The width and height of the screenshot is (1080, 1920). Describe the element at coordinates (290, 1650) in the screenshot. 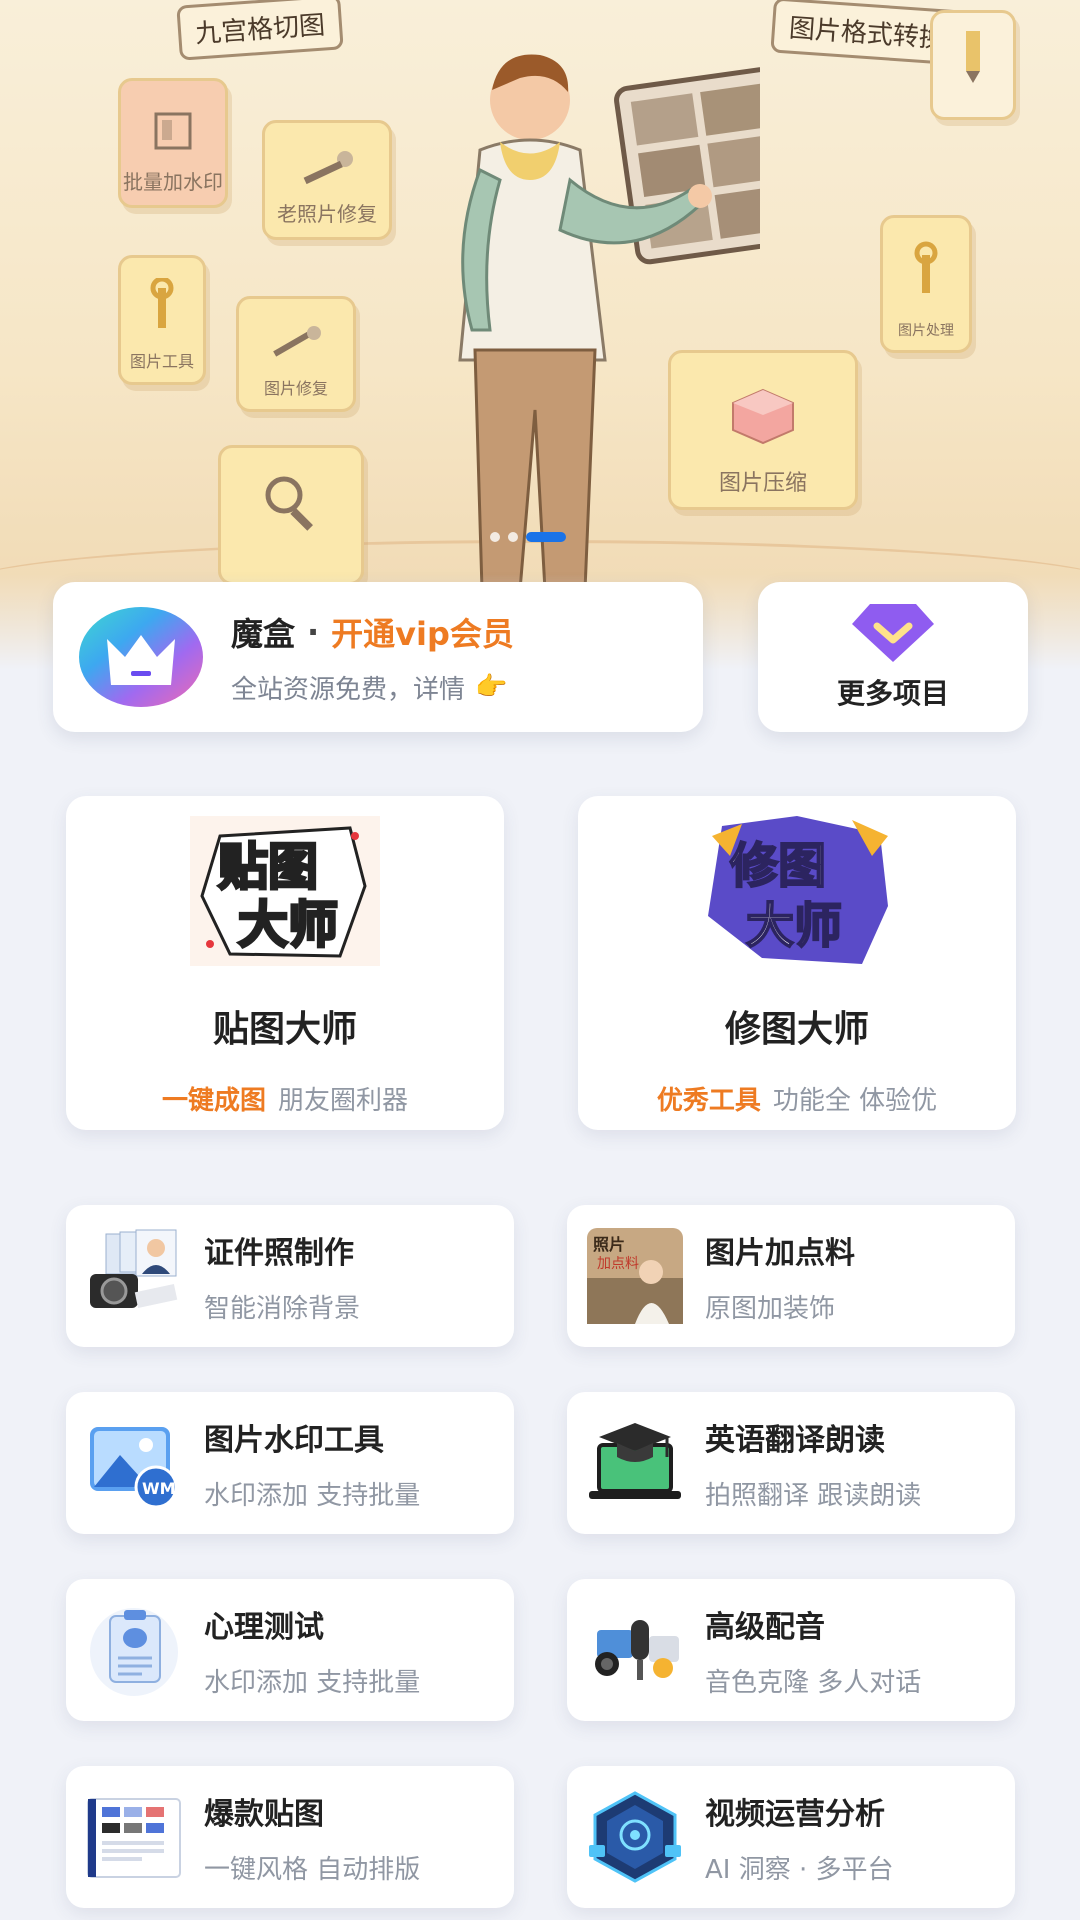

I see `tool-card-psych-test: 心理测试 水印添加 支持批量` at that location.